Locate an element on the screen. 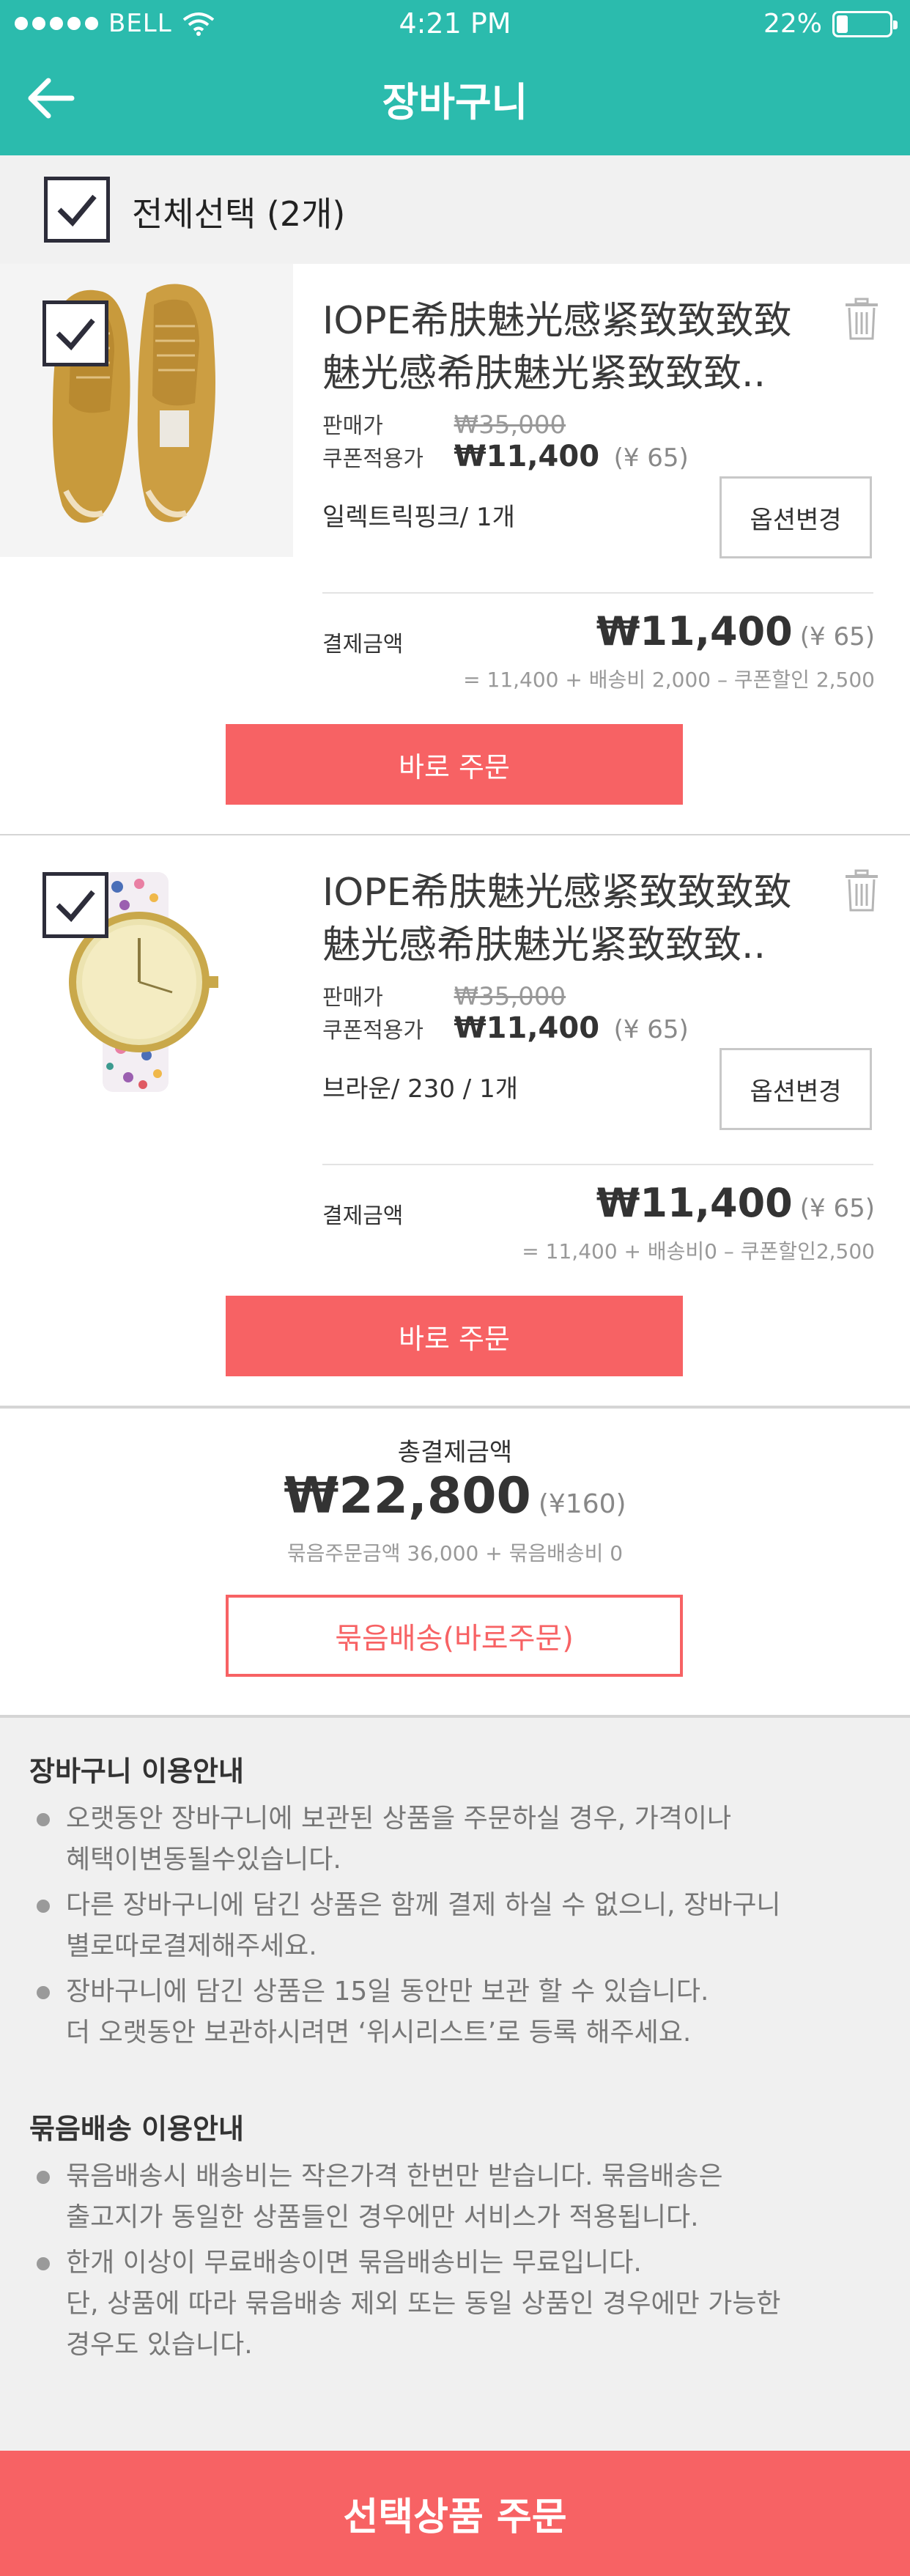 This screenshot has height=2576, width=910. cart-guide-title: 장바구니 이용안내 is located at coordinates (137, 1771).